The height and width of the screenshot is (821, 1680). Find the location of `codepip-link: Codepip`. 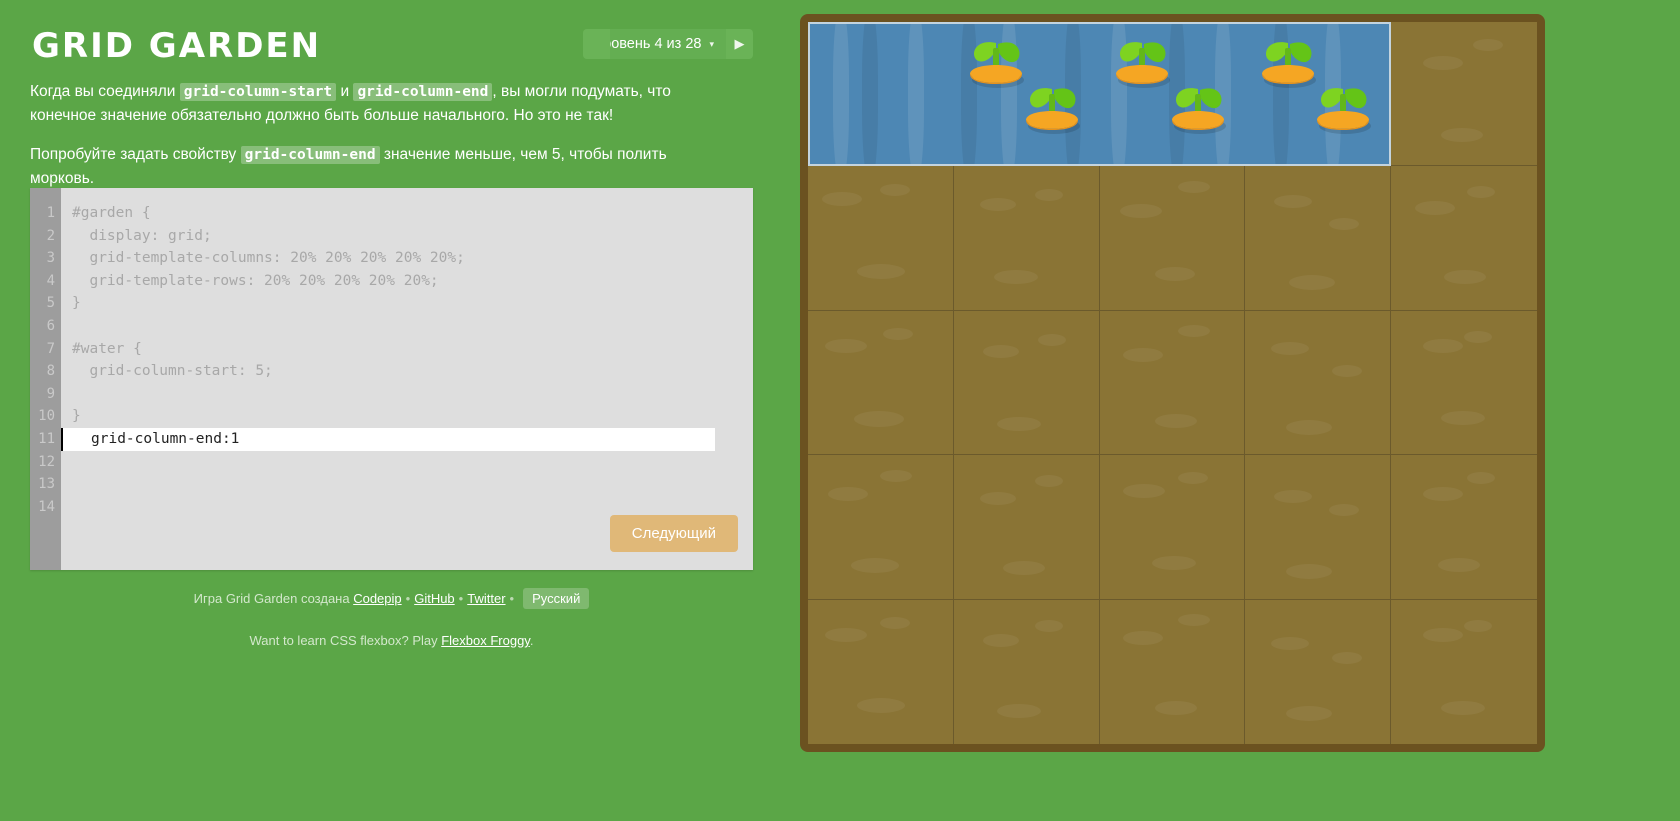

codepip-link: Codepip is located at coordinates (377, 598).